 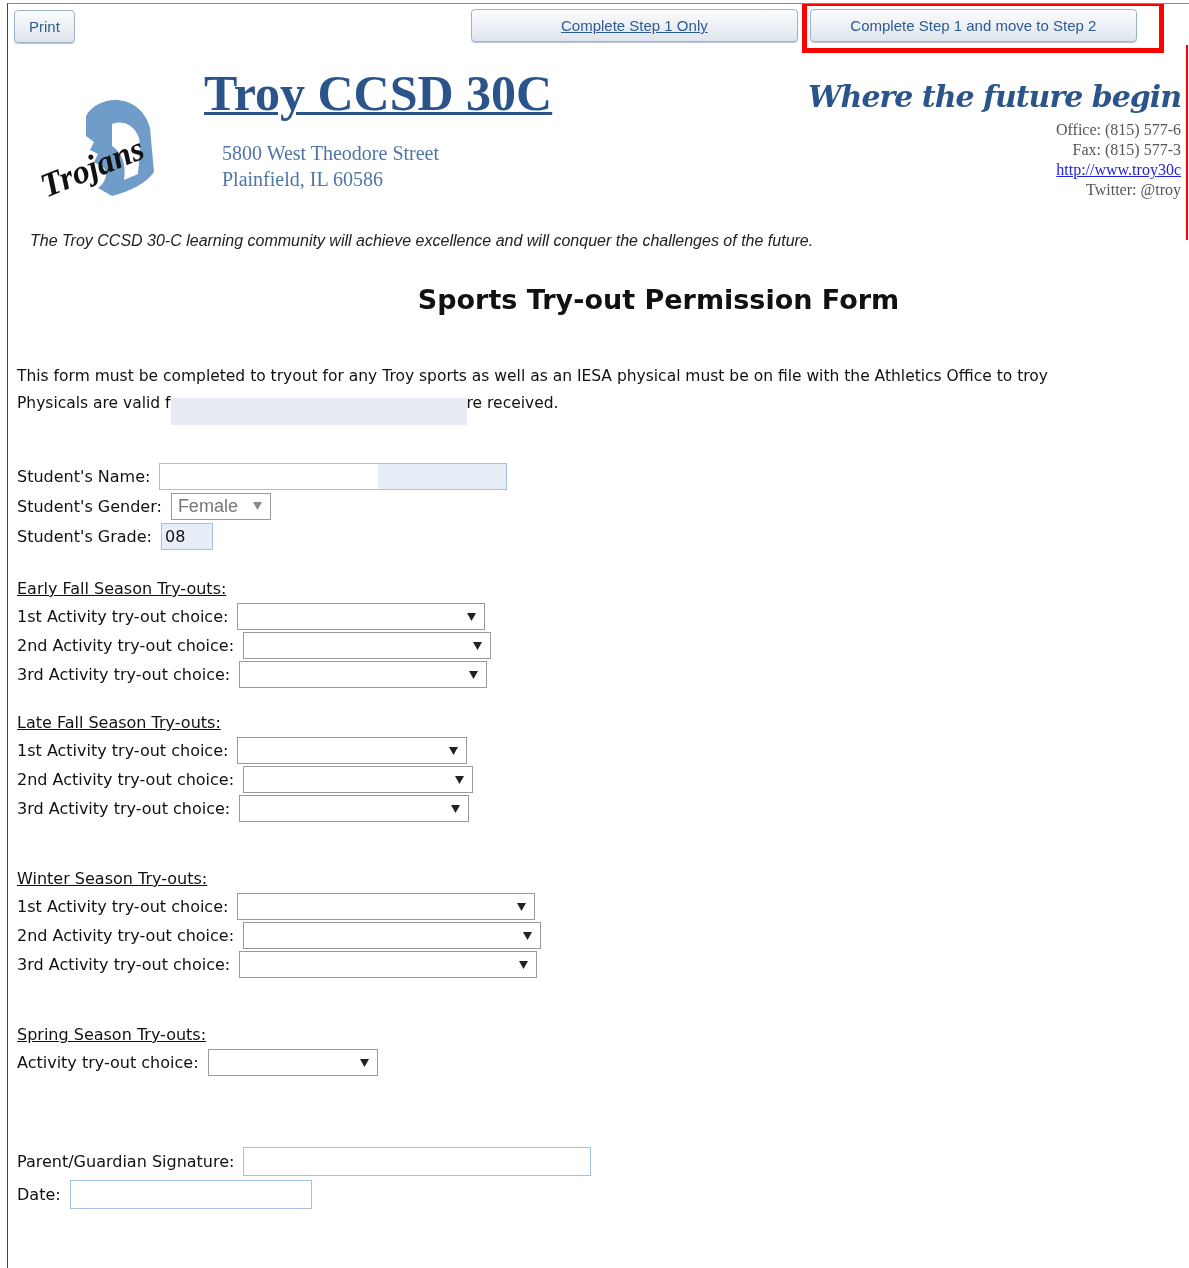 I want to click on motto: Where the future begin, so click(x=994, y=97).